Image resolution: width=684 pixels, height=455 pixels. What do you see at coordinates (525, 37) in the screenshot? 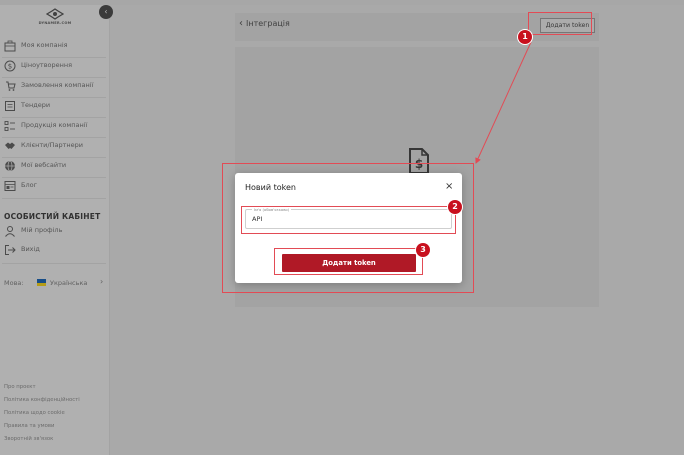
I see `step-badge-1: 1` at bounding box center [525, 37].